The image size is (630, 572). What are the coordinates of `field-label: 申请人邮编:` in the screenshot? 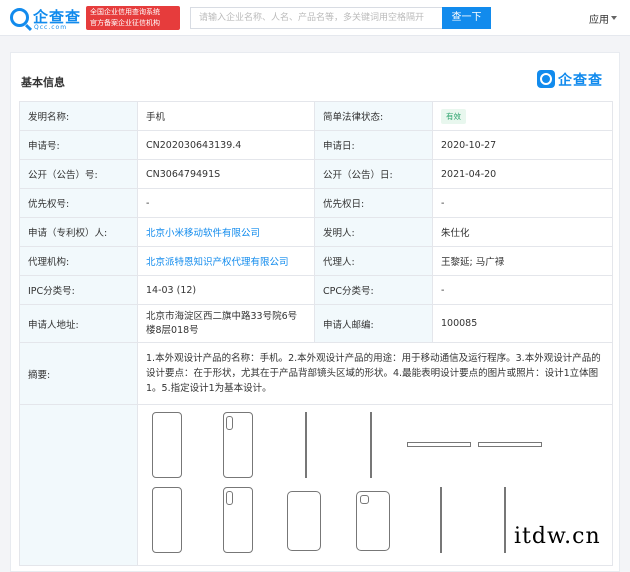 It's located at (373, 323).